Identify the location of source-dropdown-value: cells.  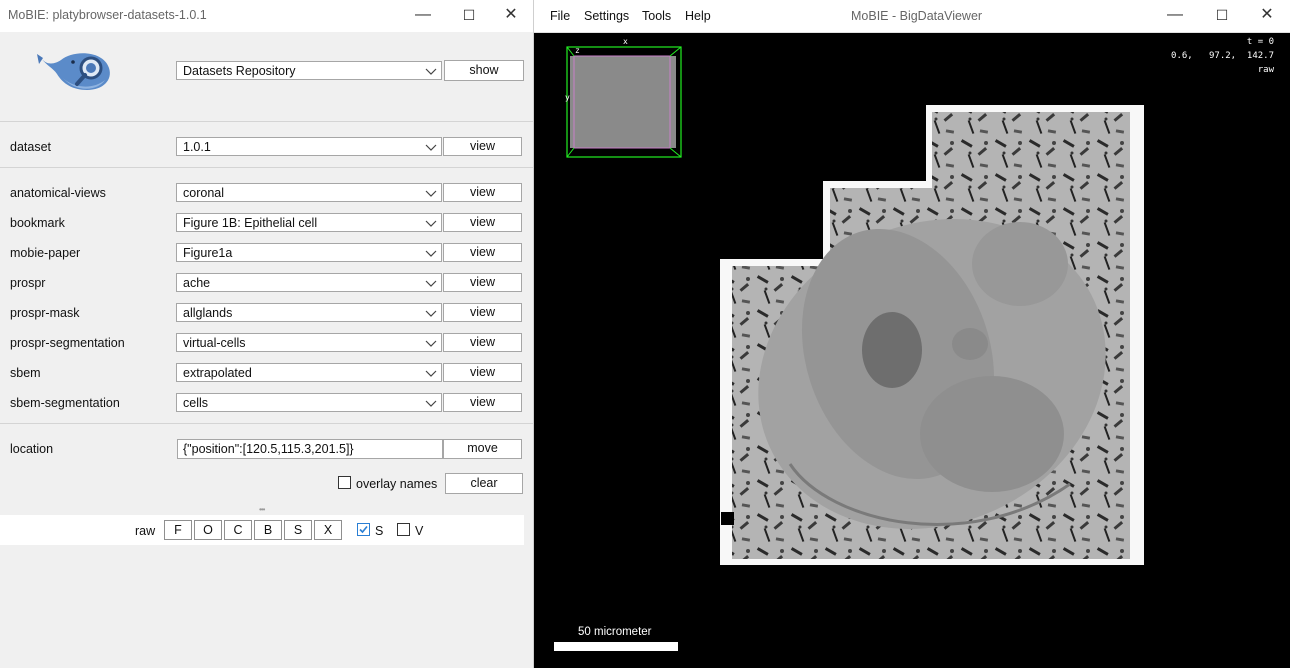
(196, 403).